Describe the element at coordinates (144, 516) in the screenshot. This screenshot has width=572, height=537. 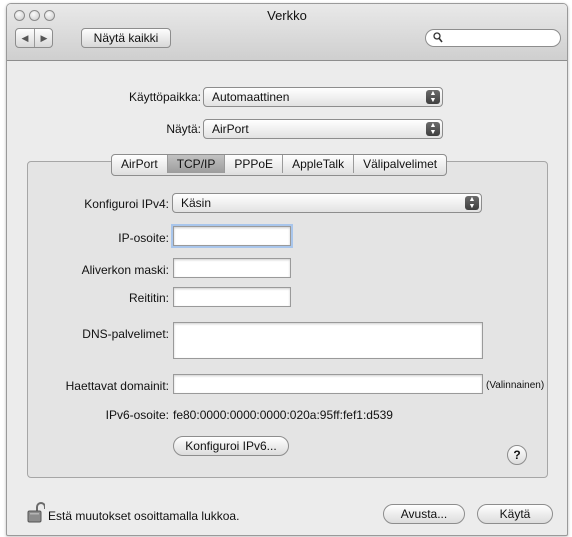
I see `lock-instruction: Estä muutokset osoittamalla lukkoa.` at that location.